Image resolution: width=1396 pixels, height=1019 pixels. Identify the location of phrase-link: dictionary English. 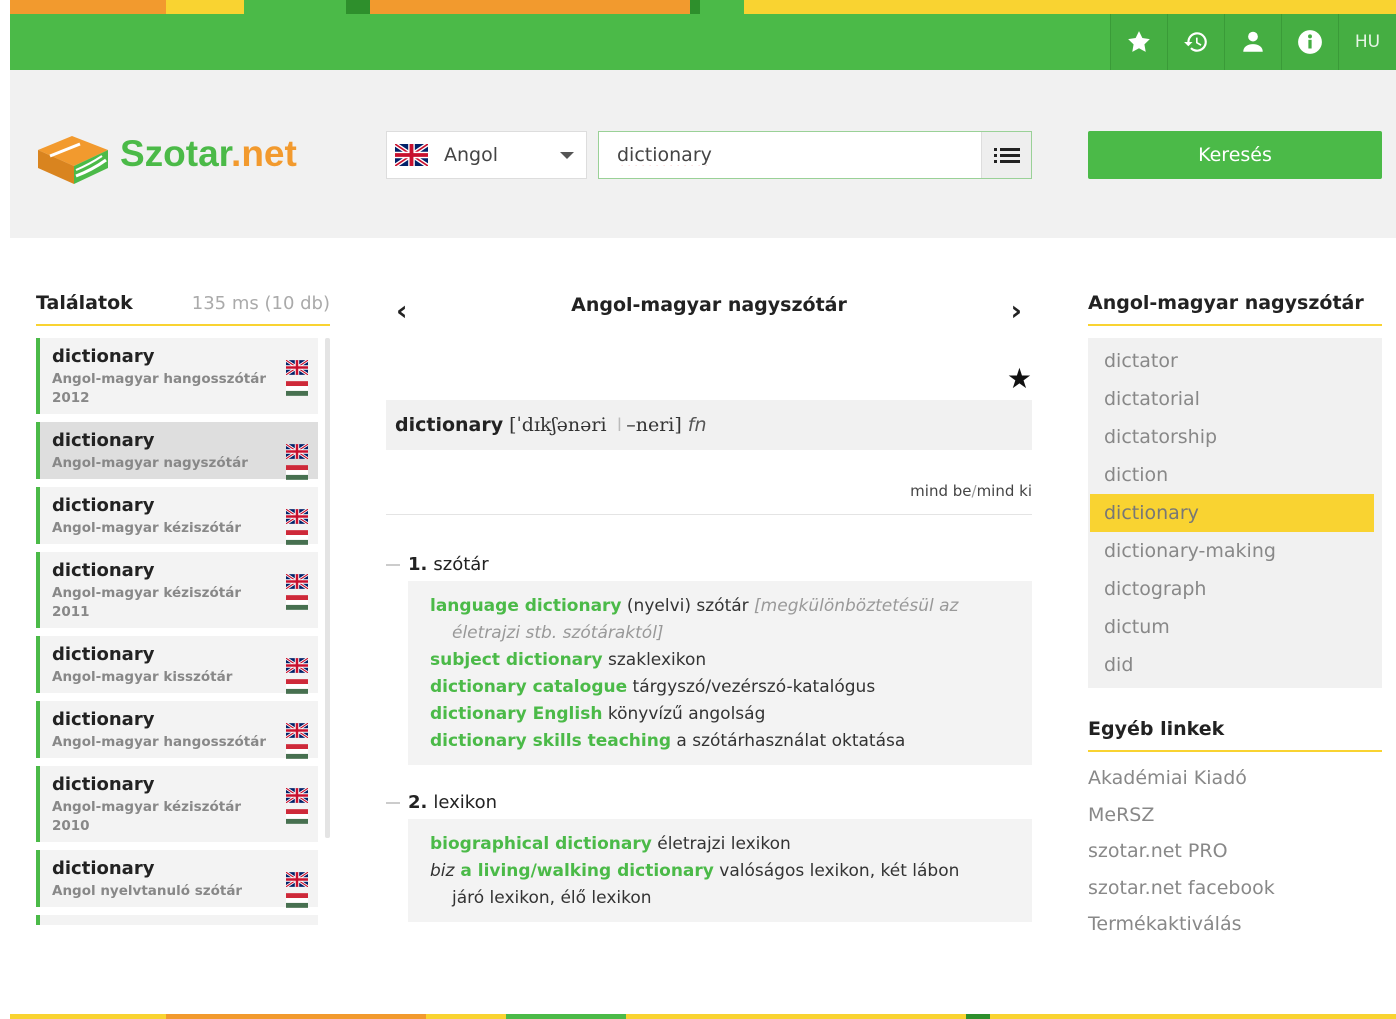
(516, 714).